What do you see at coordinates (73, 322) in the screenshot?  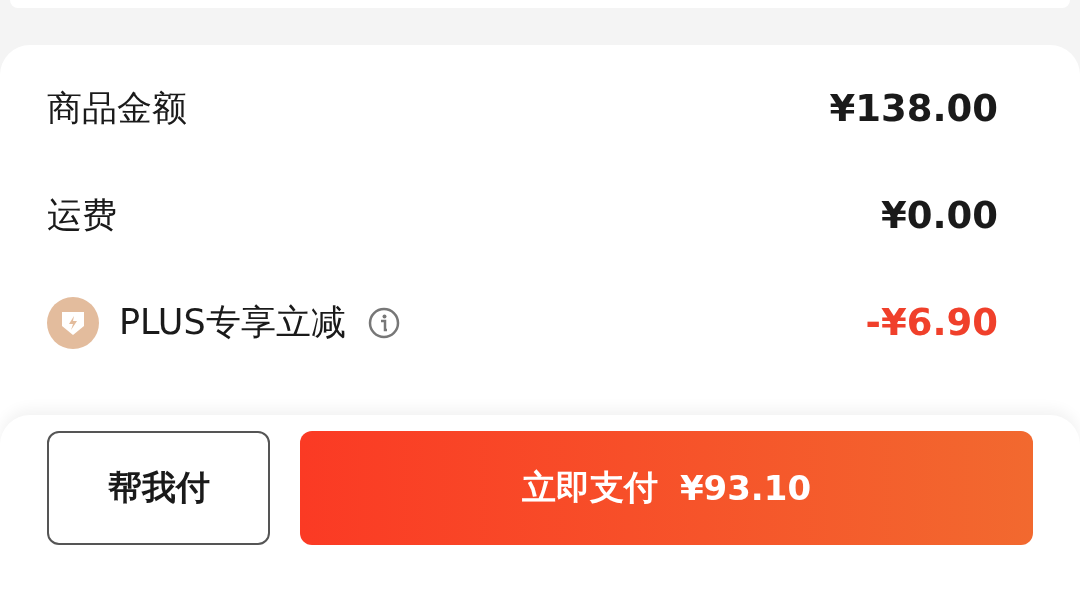 I see `badge-icon` at bounding box center [73, 322].